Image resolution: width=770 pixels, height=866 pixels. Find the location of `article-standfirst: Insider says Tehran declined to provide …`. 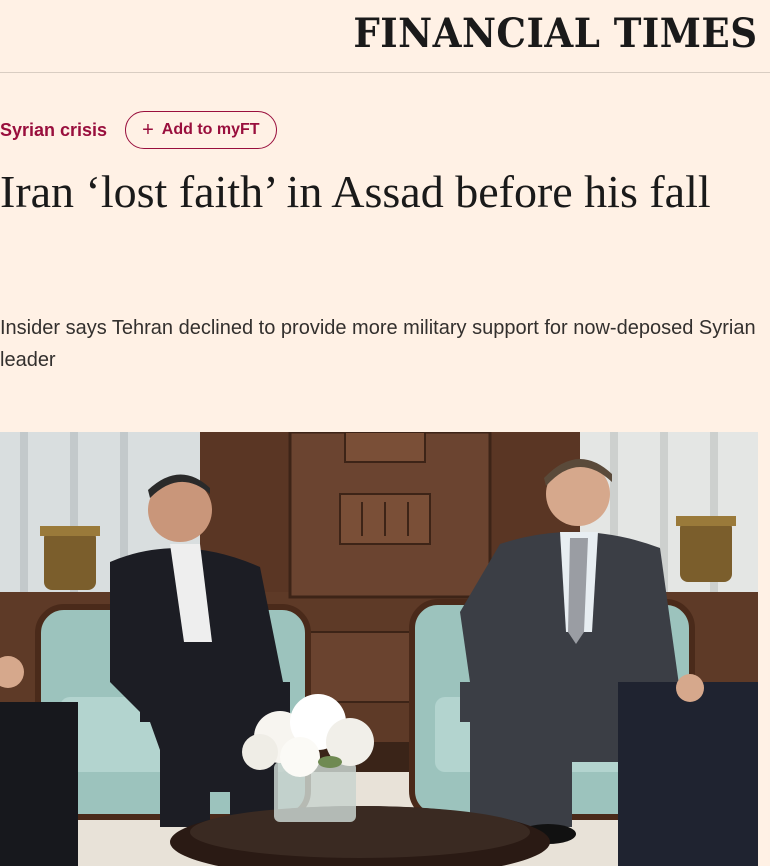

article-standfirst: Insider says Tehran declined to provide … is located at coordinates (378, 344).